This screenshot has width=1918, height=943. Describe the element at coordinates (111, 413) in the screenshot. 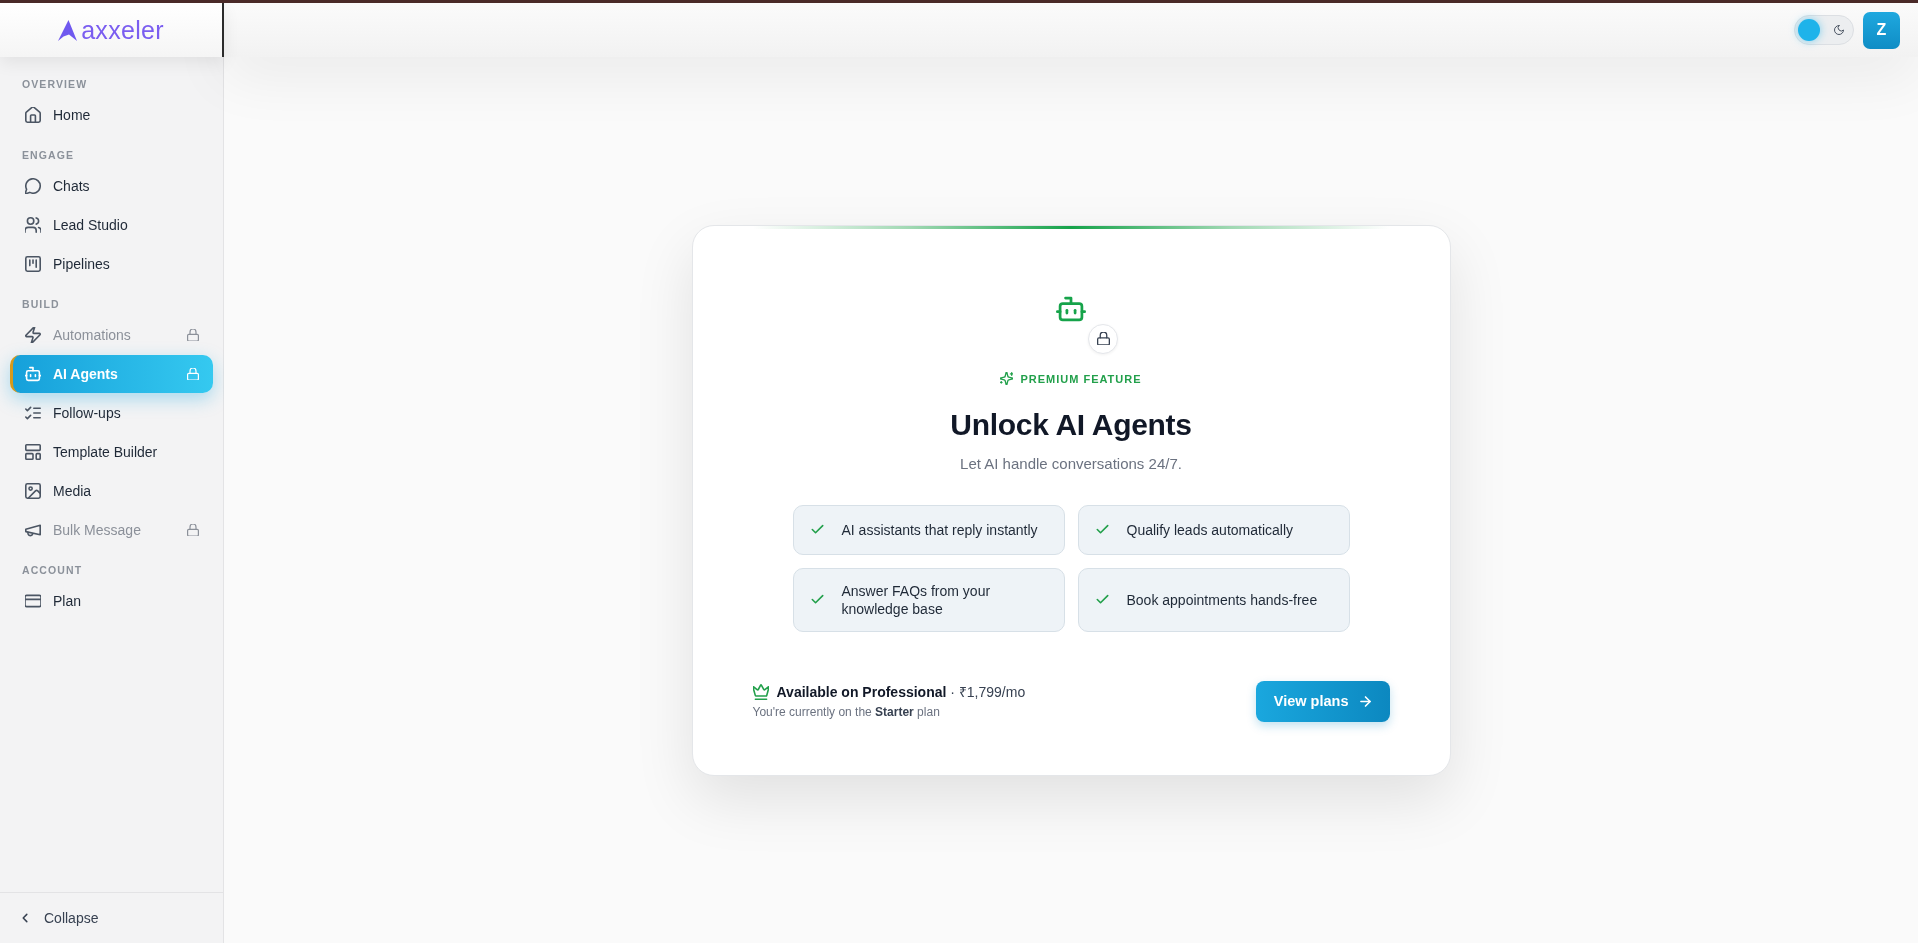

I see `sidebar-item: Follow-ups` at that location.